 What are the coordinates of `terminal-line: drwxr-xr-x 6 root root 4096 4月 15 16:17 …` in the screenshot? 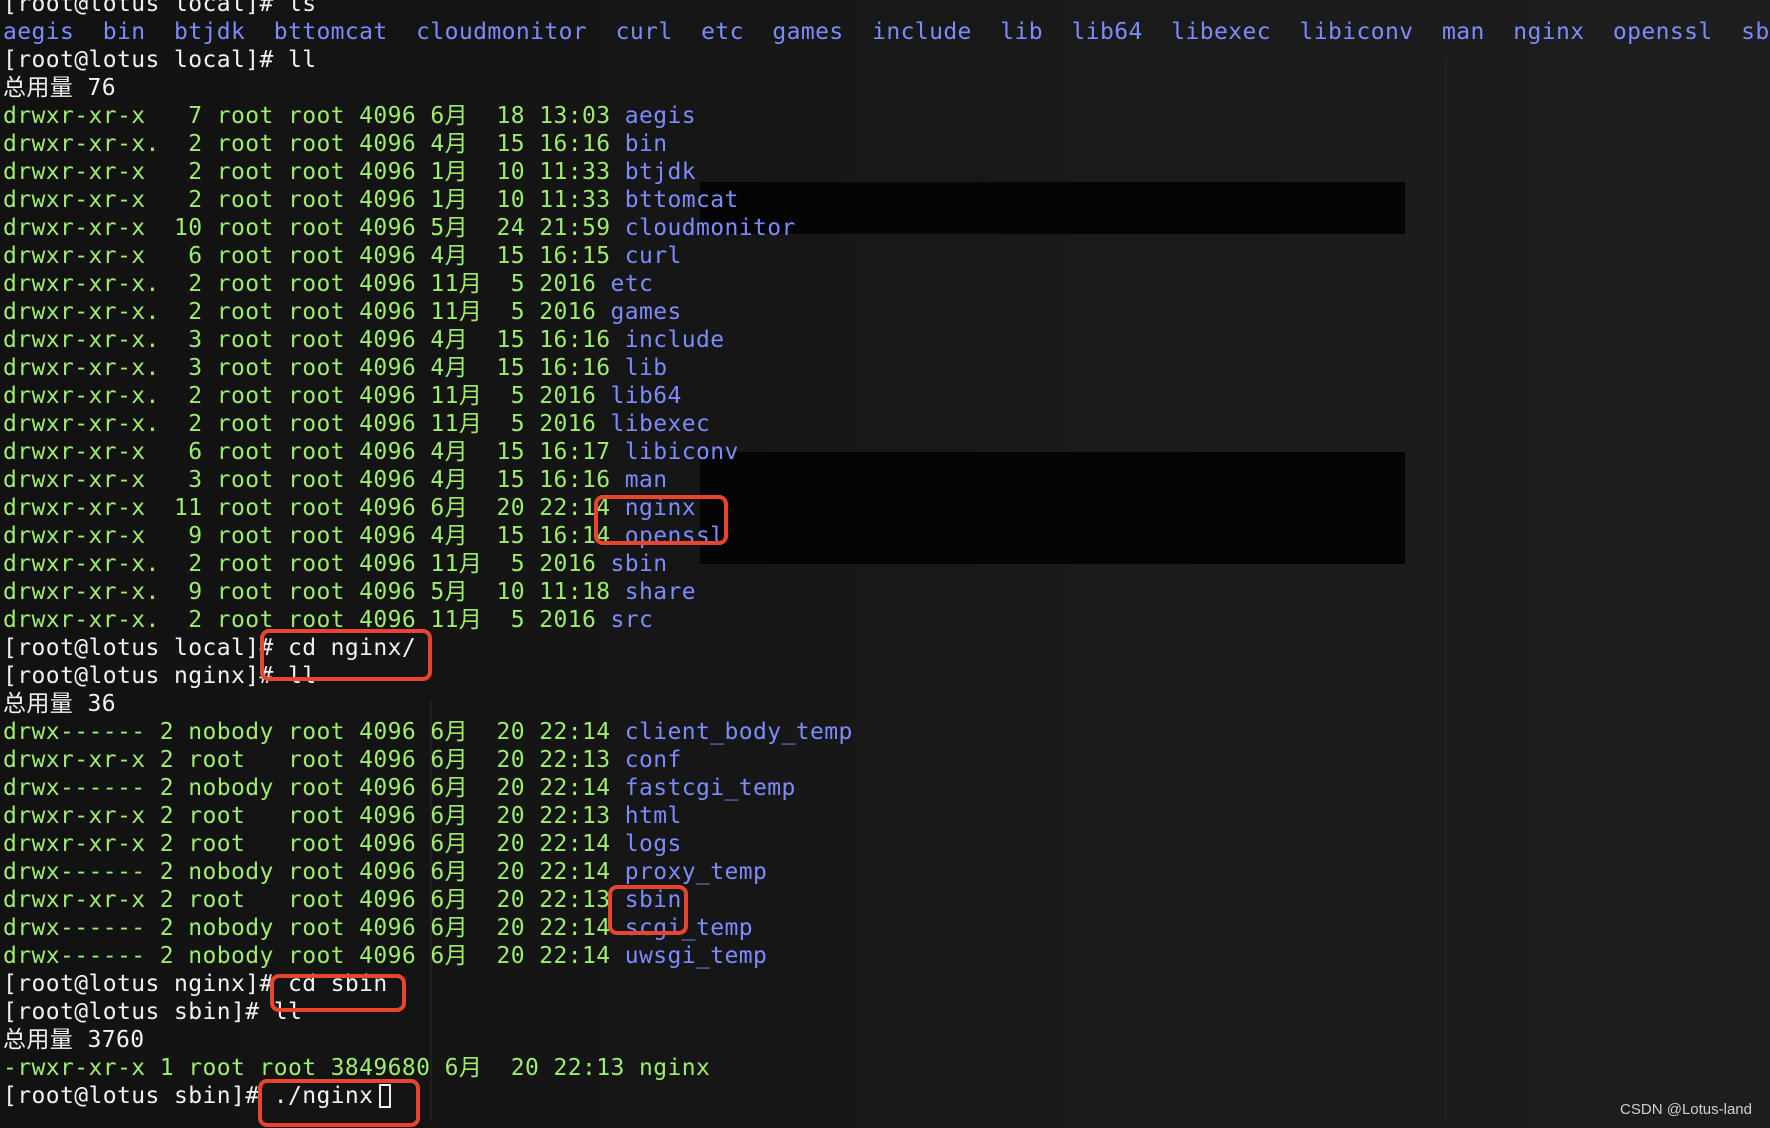 It's located at (885, 452).